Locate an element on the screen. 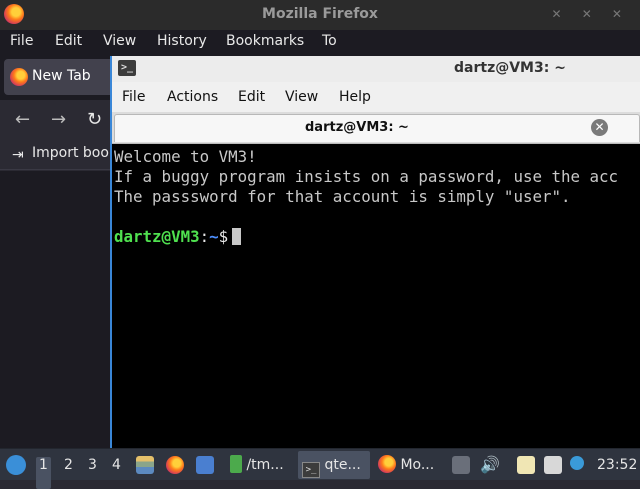  firefox-menu-tools: To is located at coordinates (329, 41).